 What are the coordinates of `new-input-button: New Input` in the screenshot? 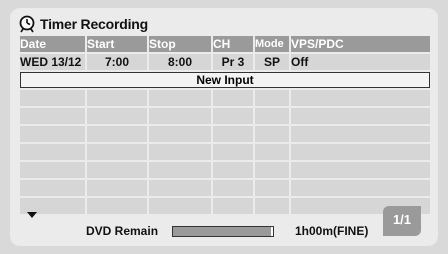 It's located at (225, 80).